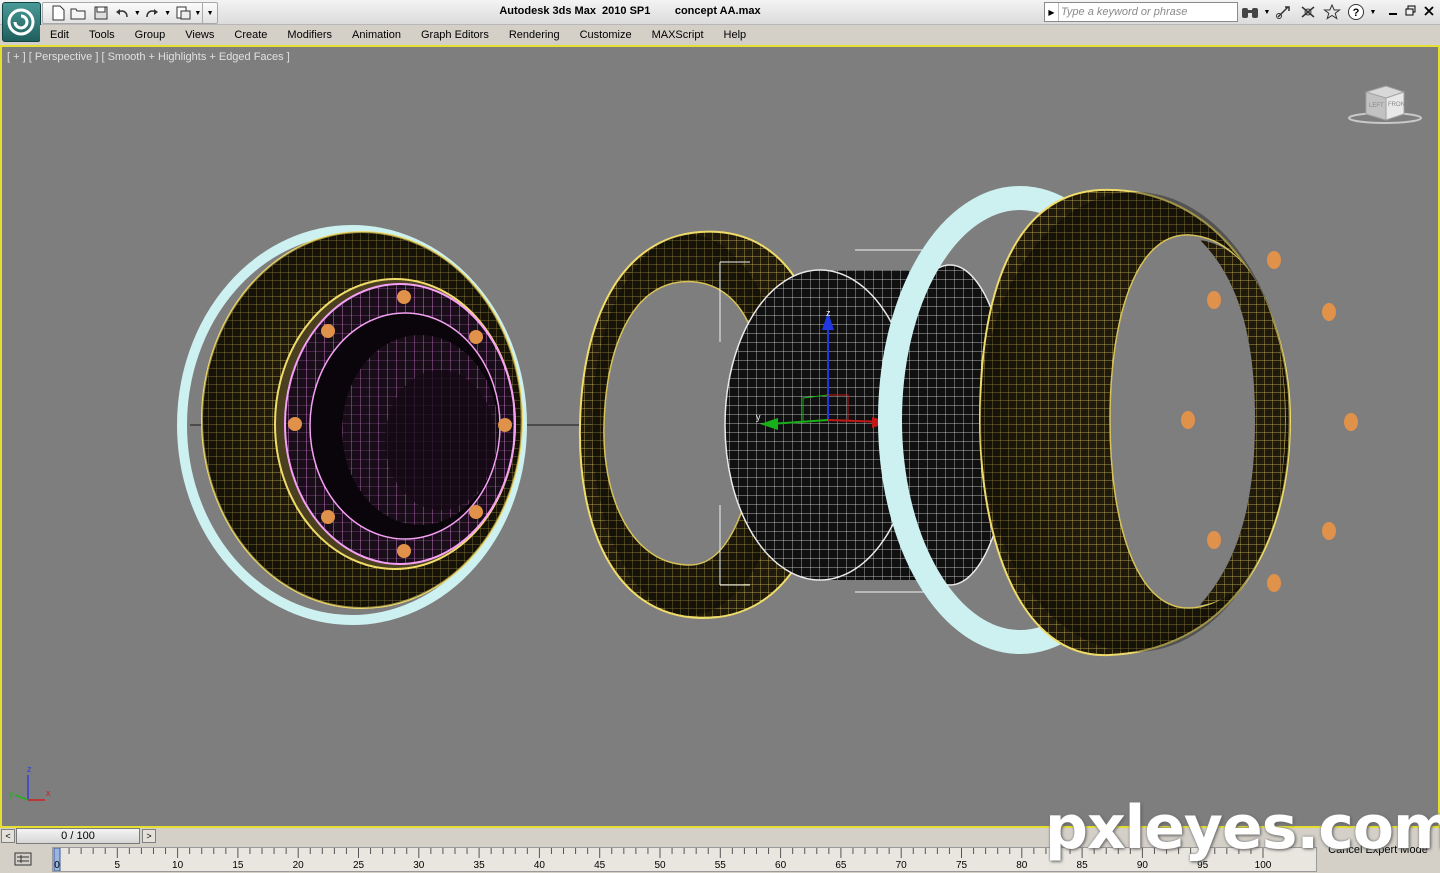 The image size is (1440, 873). Describe the element at coordinates (1332, 12) in the screenshot. I see `favorites-star-icon` at that location.